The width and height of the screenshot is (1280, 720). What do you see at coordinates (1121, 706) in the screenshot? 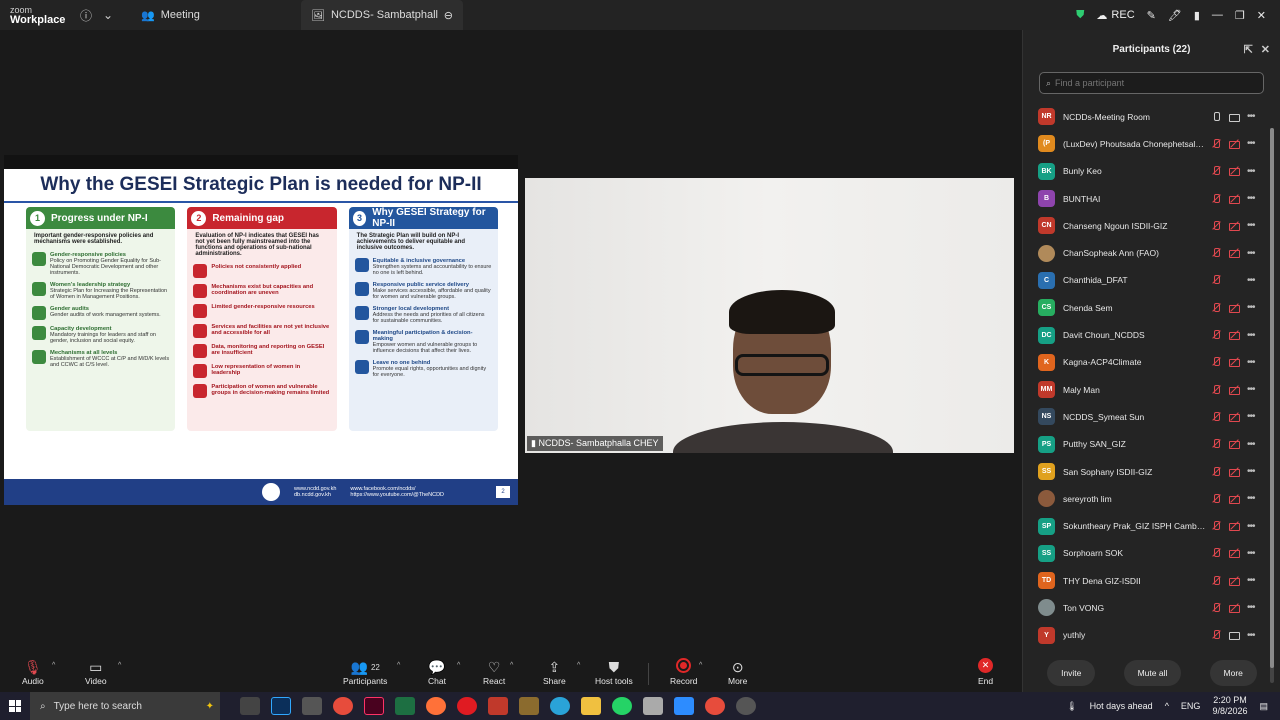
I see `weather-text: Hot days ahead` at bounding box center [1121, 706].